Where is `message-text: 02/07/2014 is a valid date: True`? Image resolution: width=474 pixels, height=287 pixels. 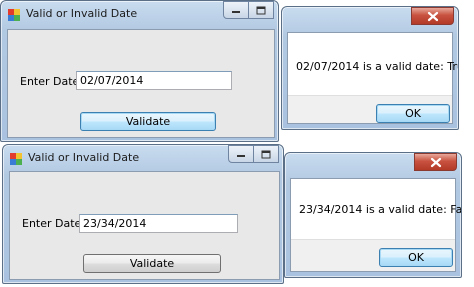 message-text: 02/07/2014 is a valid date: True is located at coordinates (377, 66).